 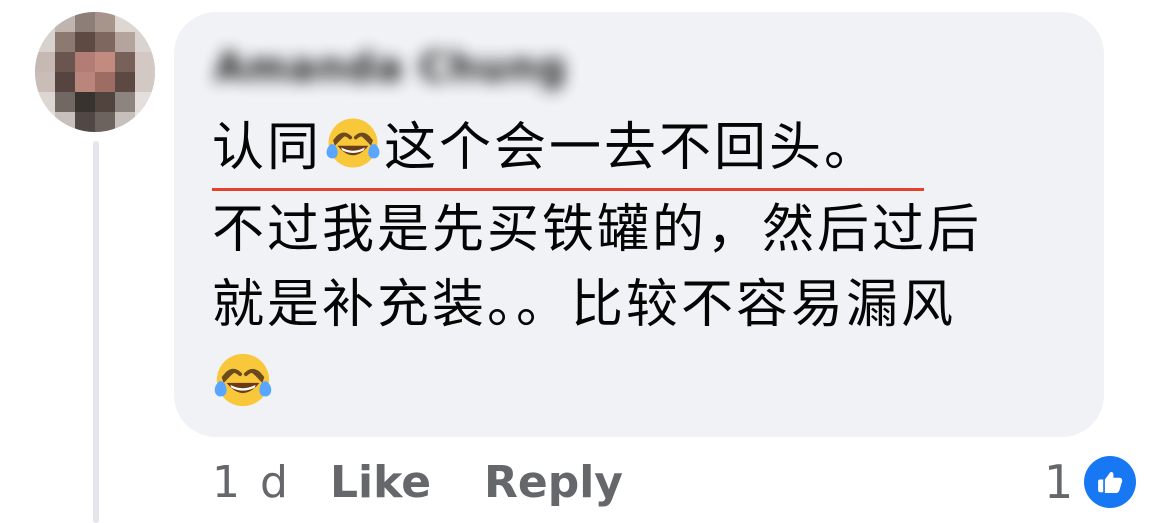 What do you see at coordinates (553, 483) in the screenshot?
I see `reply-button: Reply` at bounding box center [553, 483].